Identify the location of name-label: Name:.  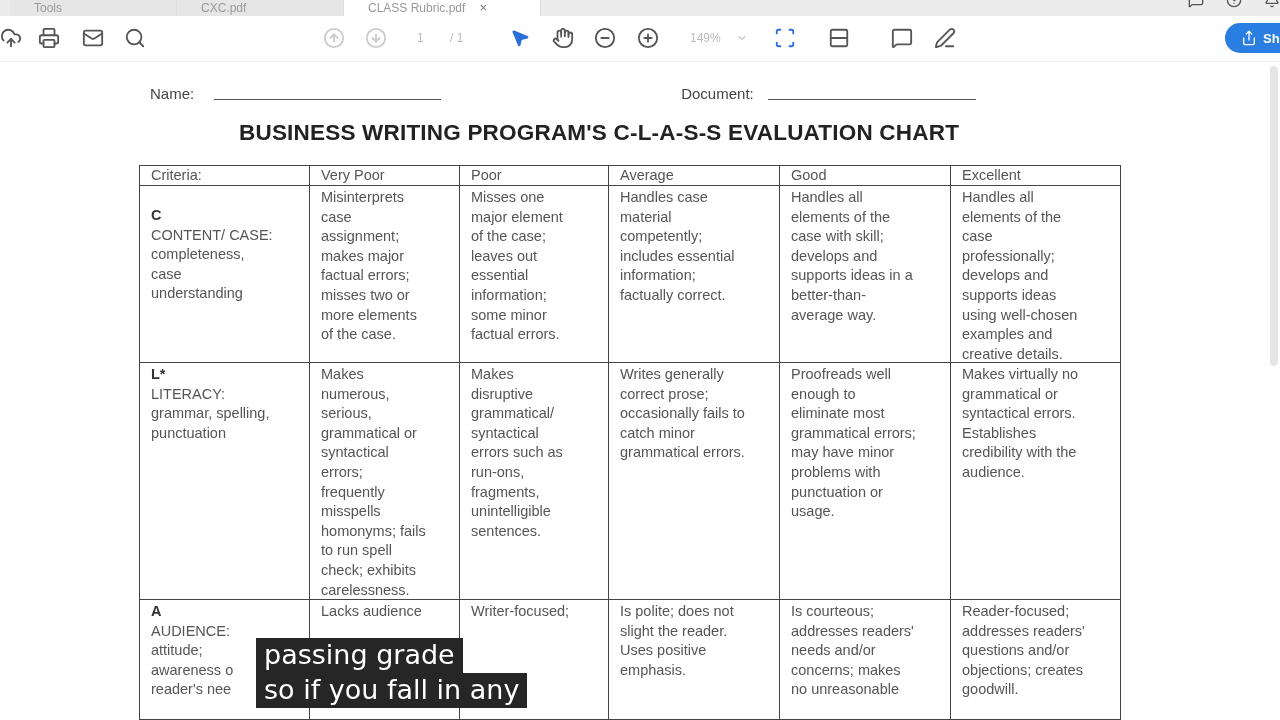
(172, 93).